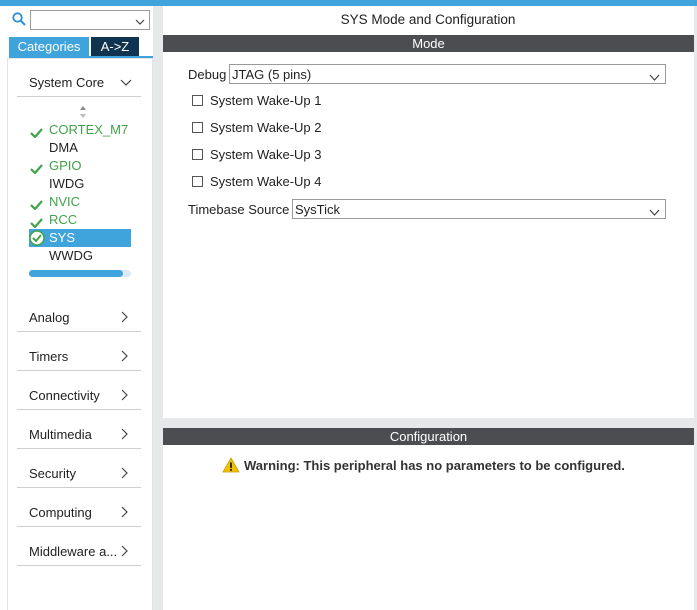 This screenshot has width=697, height=610. I want to click on tab-categories: Categories, so click(49, 46).